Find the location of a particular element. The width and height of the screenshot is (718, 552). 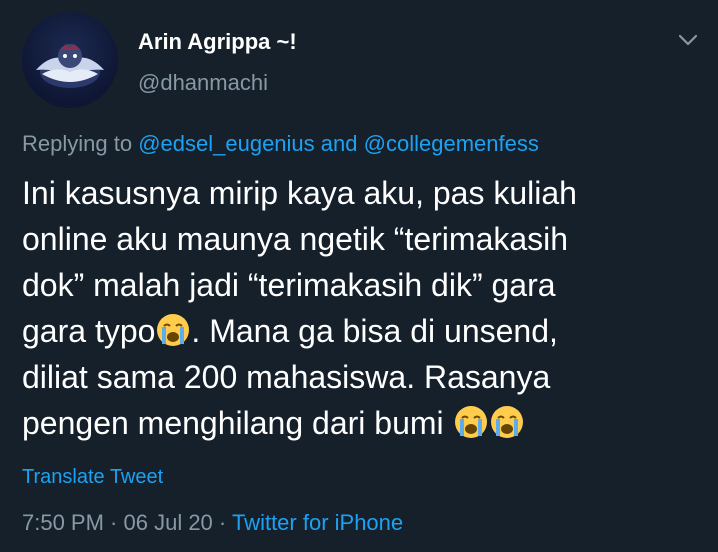

mention-conjunction: and is located at coordinates (339, 143).